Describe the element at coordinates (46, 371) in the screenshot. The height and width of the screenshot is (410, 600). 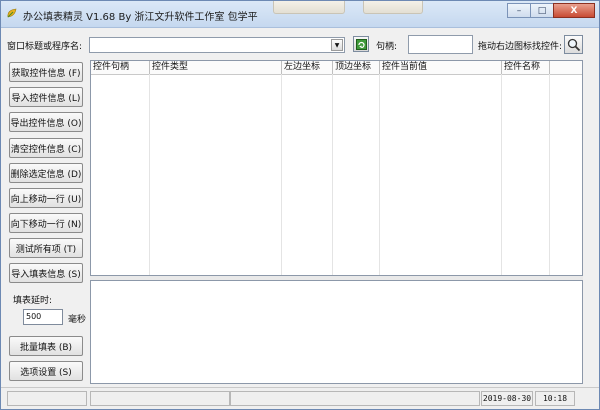
I see `options-button: 选项设置 (S)` at that location.